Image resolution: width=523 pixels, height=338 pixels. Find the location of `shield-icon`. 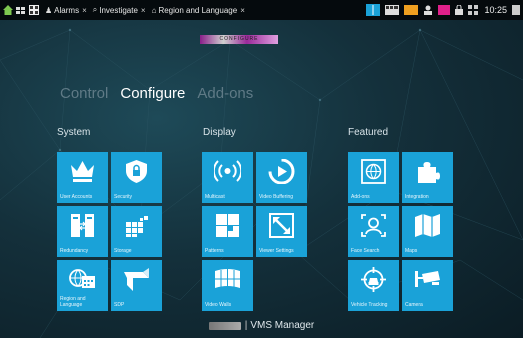

shield-icon is located at coordinates (136, 171).